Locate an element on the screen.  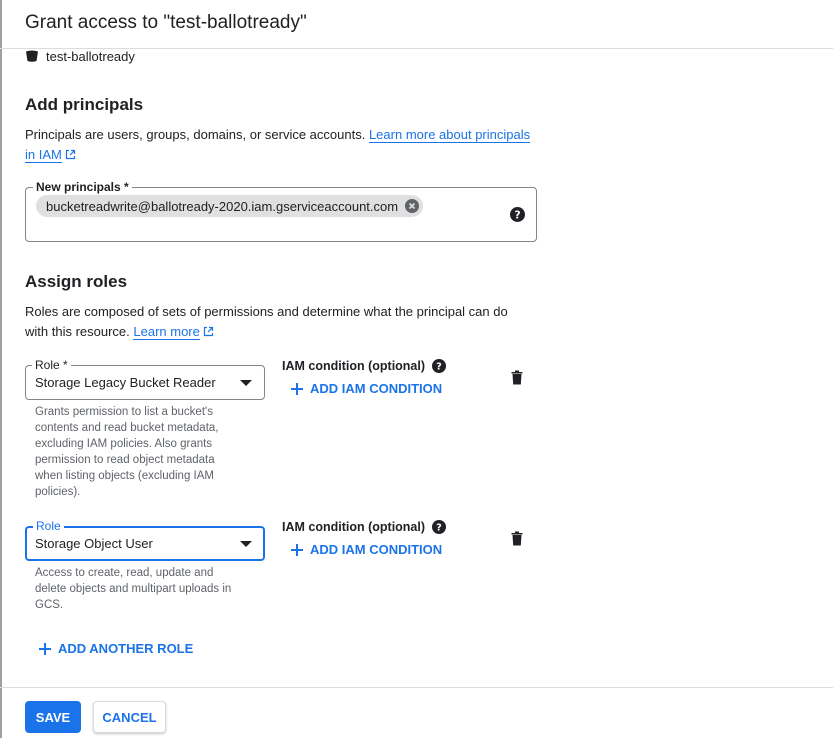
learn-more-roles-link: Learn more is located at coordinates (166, 332).